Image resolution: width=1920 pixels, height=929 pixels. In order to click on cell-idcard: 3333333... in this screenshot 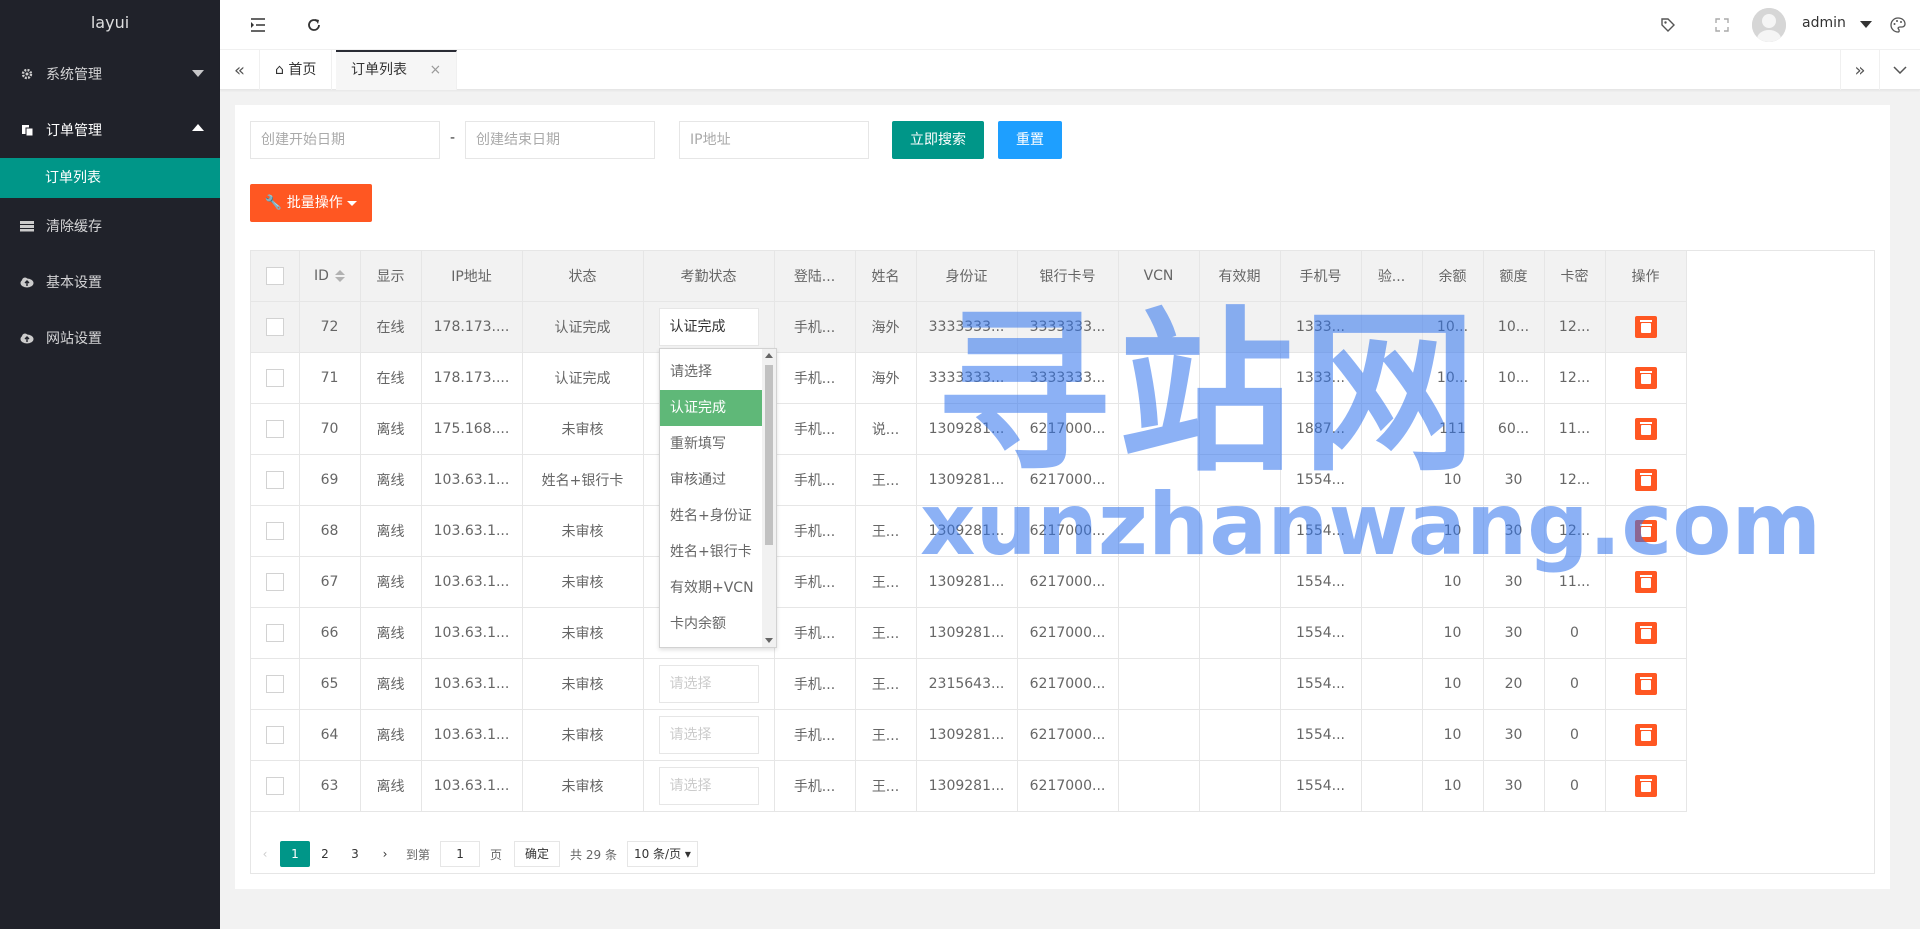, I will do `click(967, 327)`.